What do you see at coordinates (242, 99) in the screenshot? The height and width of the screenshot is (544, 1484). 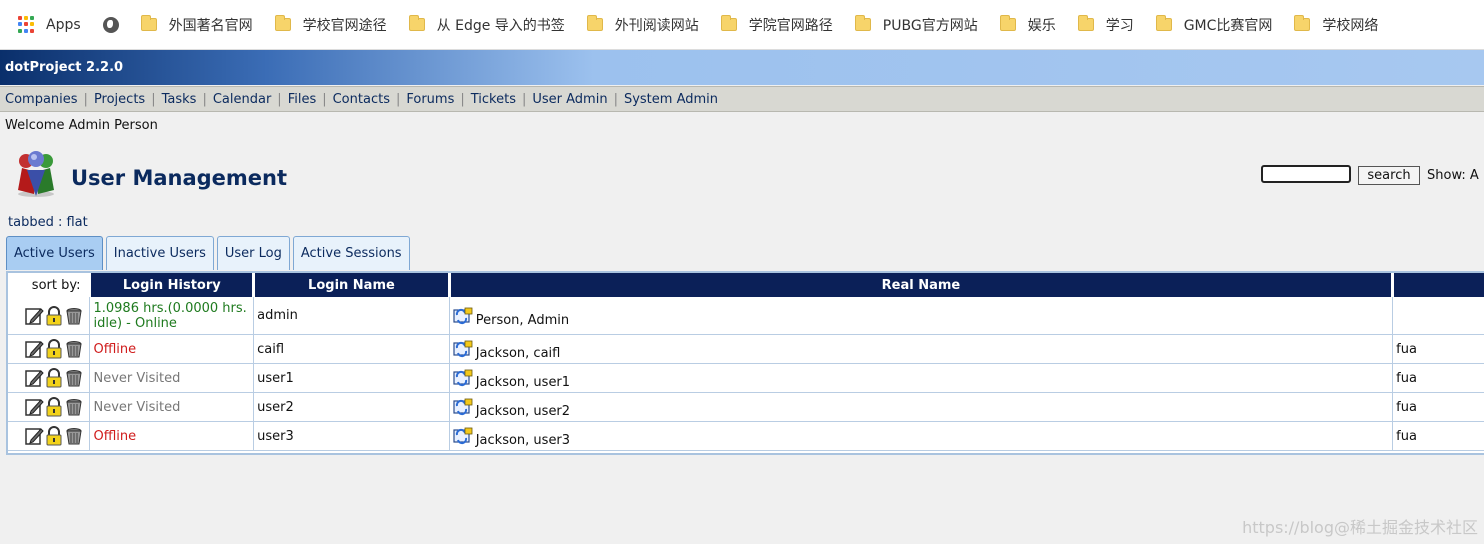 I see `nav-calendar: Calendar` at bounding box center [242, 99].